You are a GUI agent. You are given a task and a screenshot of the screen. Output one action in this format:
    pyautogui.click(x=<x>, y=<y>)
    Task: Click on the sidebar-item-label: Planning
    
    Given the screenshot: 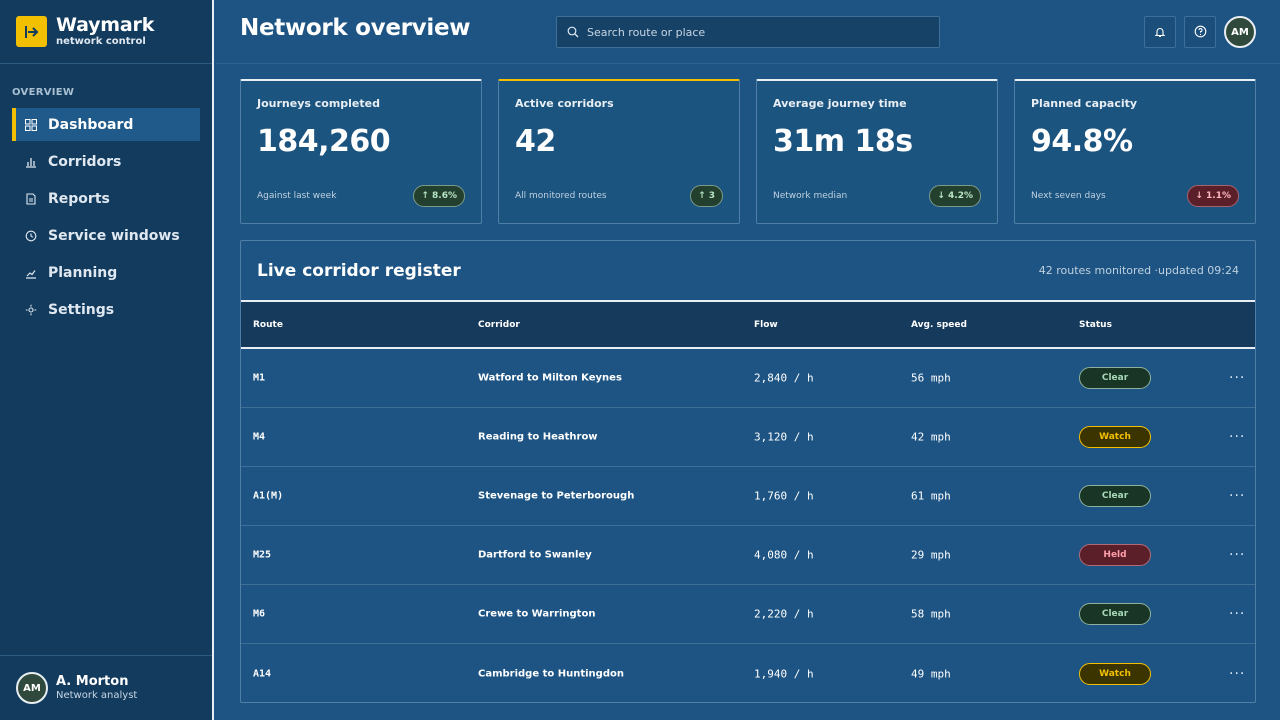 What is the action you would take?
    pyautogui.click(x=83, y=272)
    